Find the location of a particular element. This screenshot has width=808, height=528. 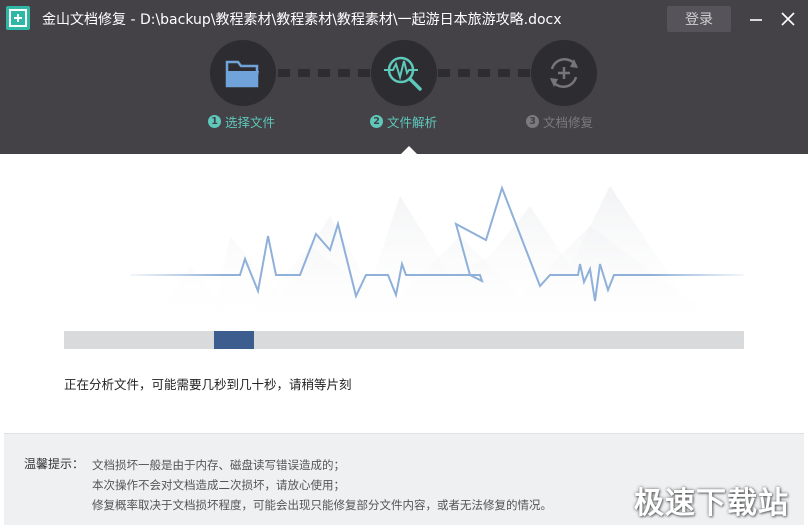

login-button: 登录 is located at coordinates (699, 19).